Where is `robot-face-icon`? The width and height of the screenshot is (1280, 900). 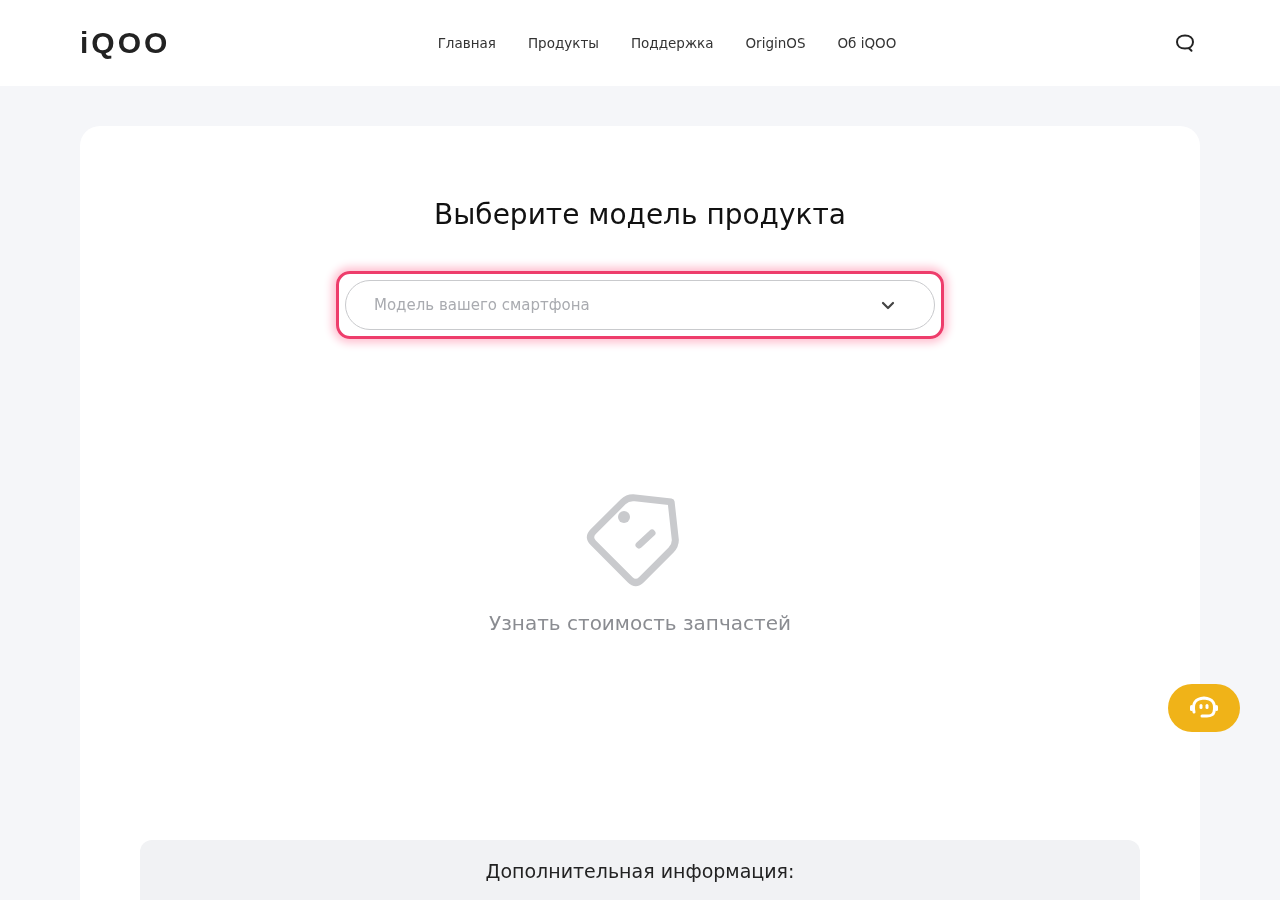
robot-face-icon is located at coordinates (1204, 708).